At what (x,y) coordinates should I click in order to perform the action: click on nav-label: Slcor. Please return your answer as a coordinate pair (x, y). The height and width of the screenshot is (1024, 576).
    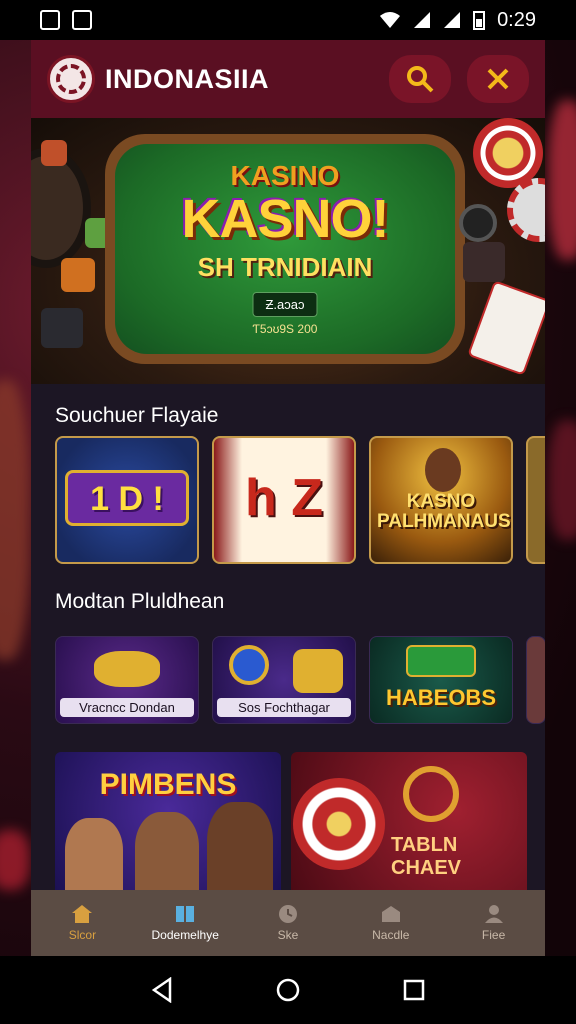
    Looking at the image, I should click on (82, 935).